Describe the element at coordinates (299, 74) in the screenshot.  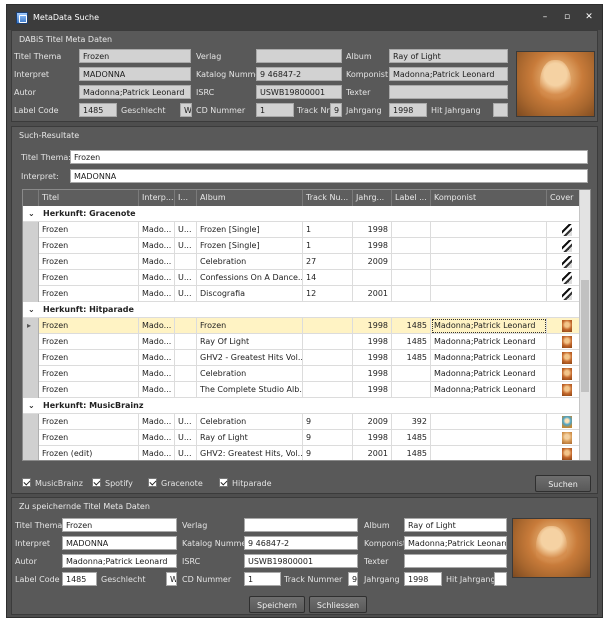
I see `katalog-field: 9 46847-2` at that location.